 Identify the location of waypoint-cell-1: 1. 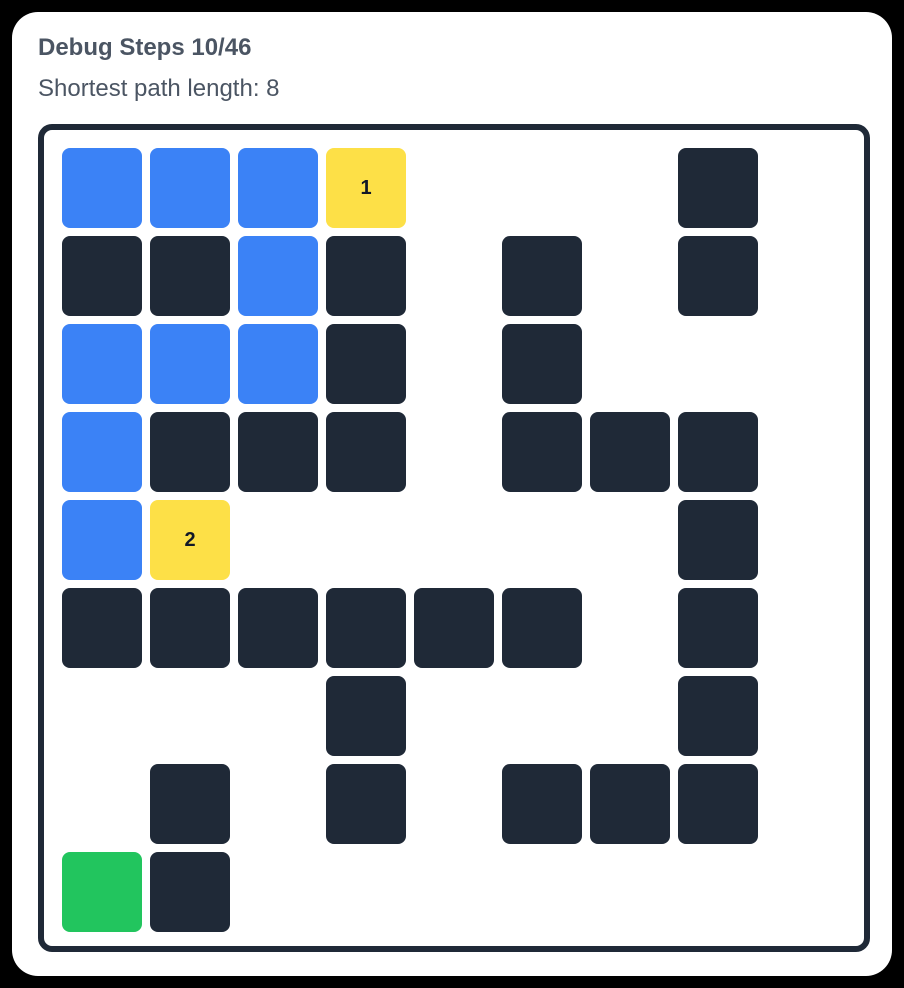
(366, 188).